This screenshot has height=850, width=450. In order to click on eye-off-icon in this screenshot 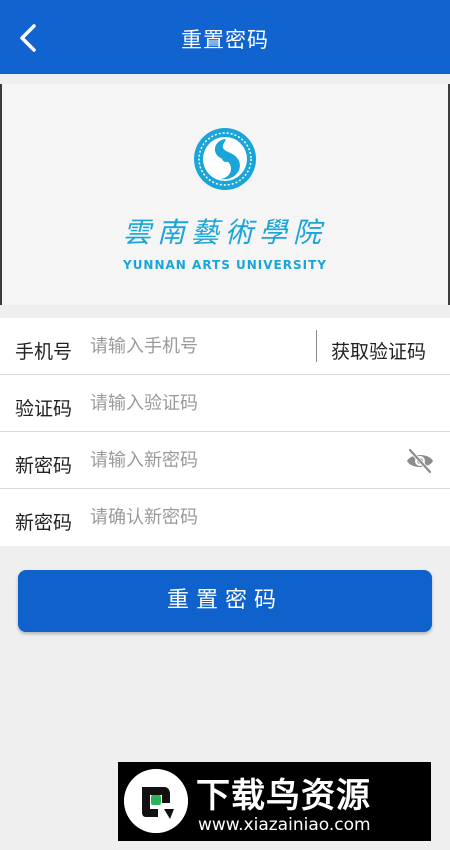, I will do `click(420, 461)`.